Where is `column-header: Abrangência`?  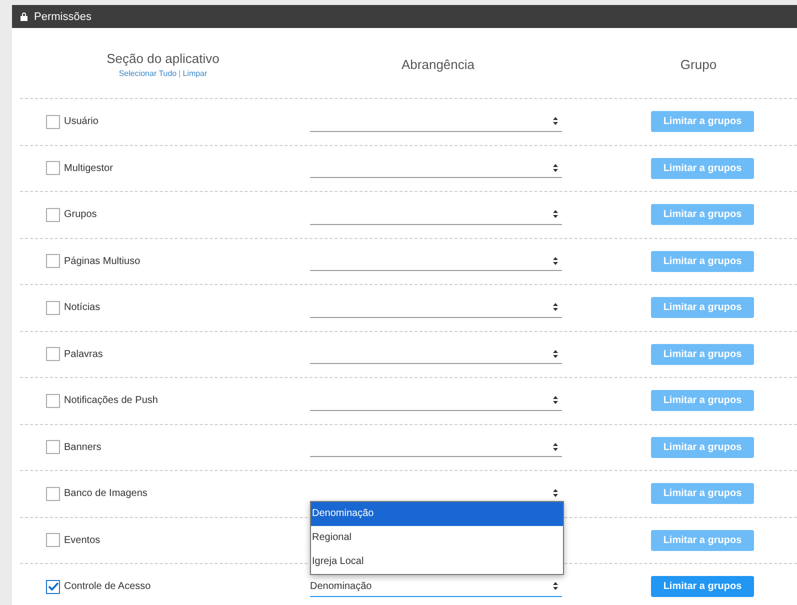 column-header: Abrangência is located at coordinates (438, 64).